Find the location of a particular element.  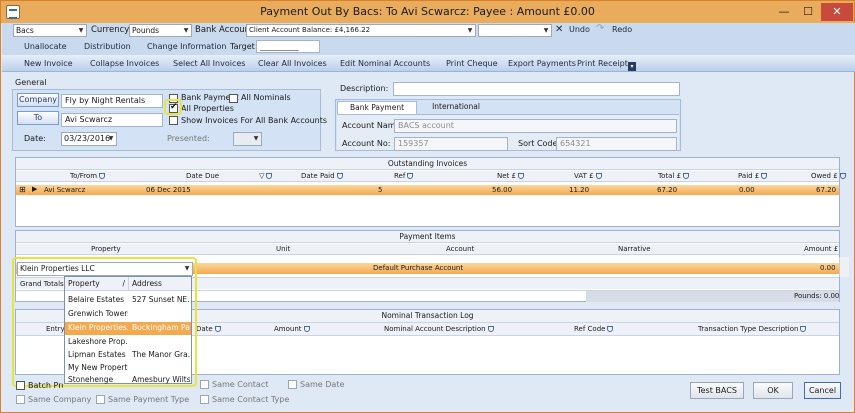

col-ref: Ref is located at coordinates (404, 176).